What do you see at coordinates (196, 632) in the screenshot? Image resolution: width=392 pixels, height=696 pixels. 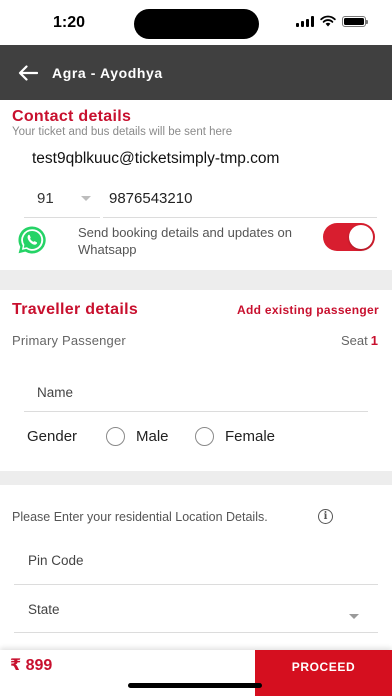 I see `state-underline` at bounding box center [196, 632].